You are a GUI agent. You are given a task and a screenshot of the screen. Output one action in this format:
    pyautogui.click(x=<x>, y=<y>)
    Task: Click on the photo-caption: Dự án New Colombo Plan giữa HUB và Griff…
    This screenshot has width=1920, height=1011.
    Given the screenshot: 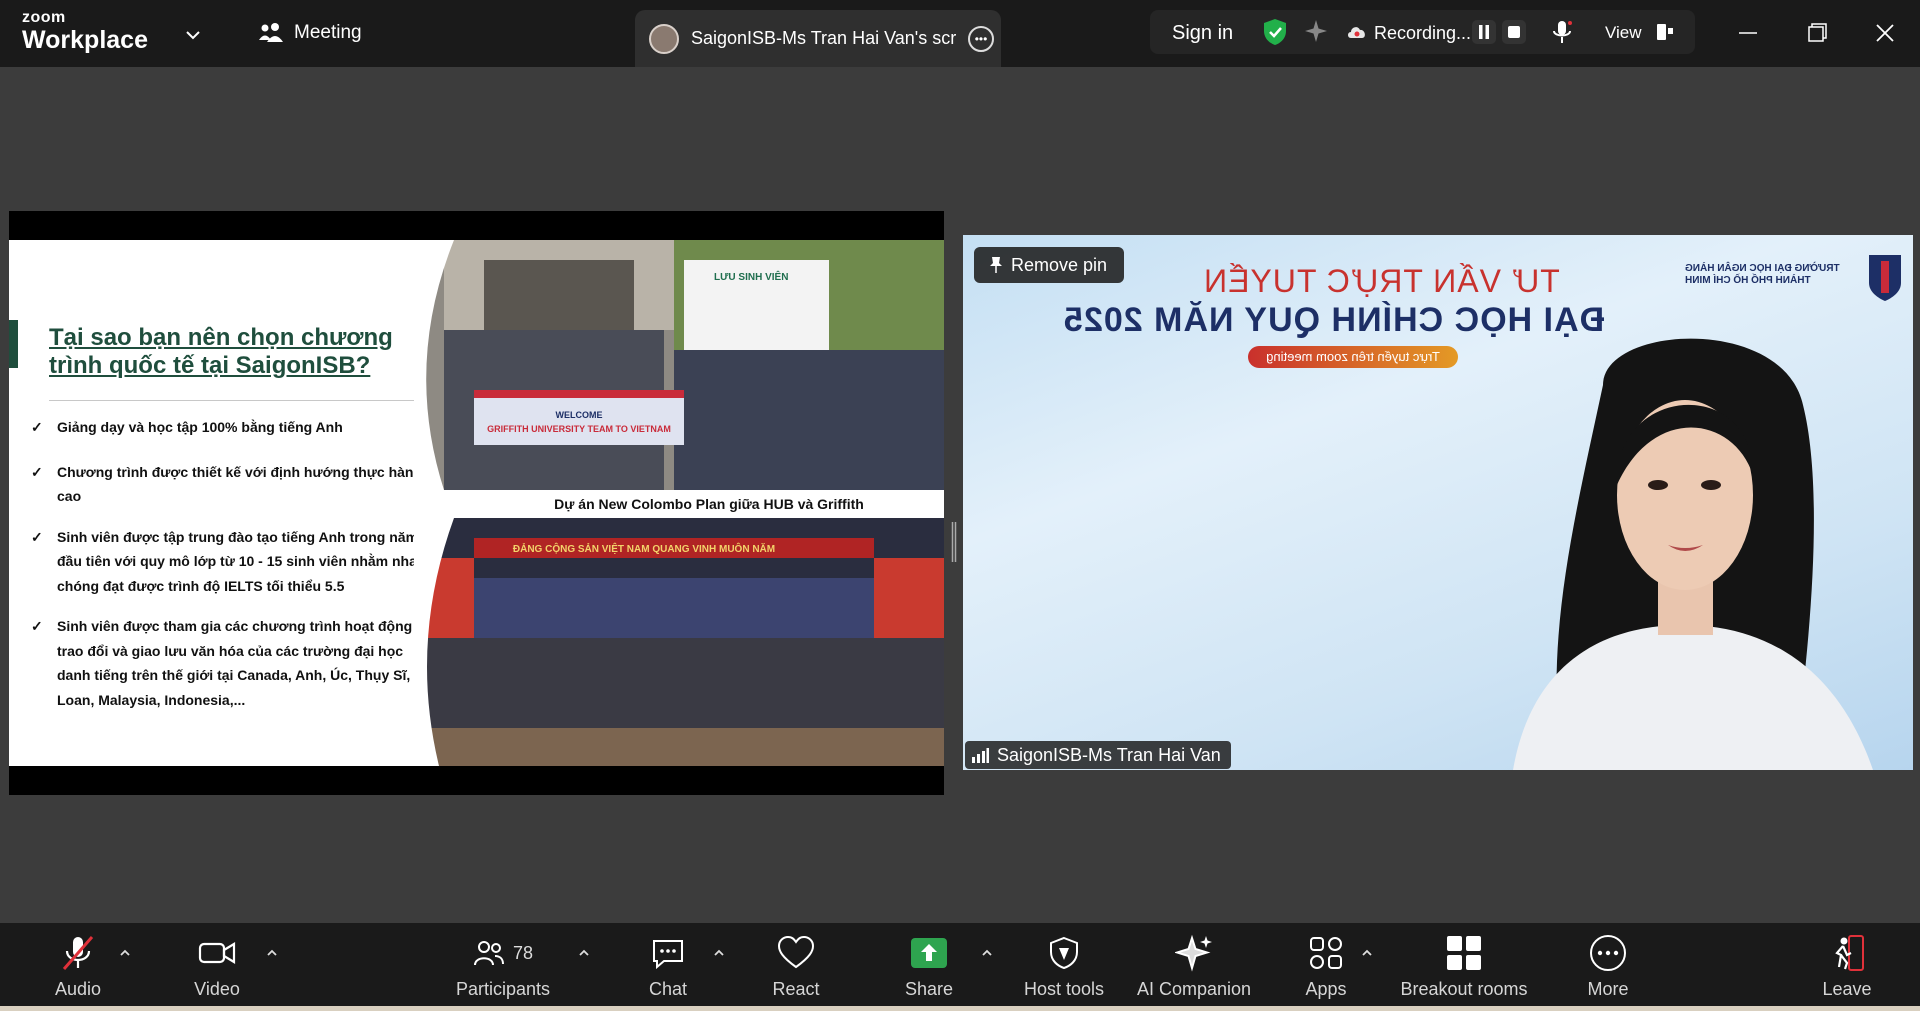 What is the action you would take?
    pyautogui.click(x=709, y=504)
    